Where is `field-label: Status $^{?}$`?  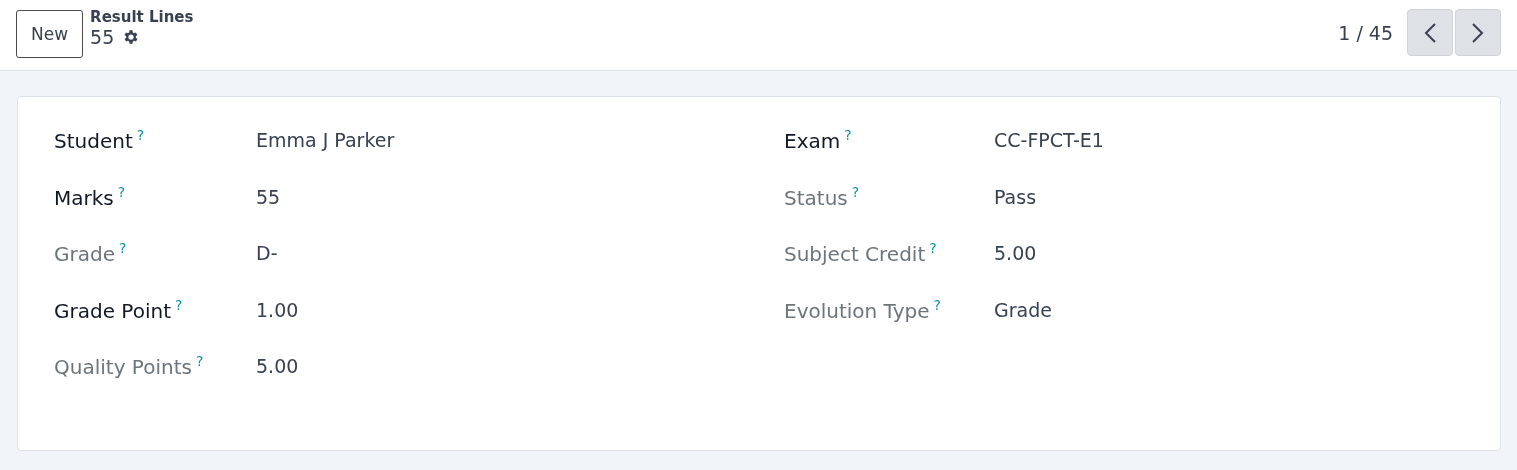
field-label: Status $^{?}$ is located at coordinates (822, 196).